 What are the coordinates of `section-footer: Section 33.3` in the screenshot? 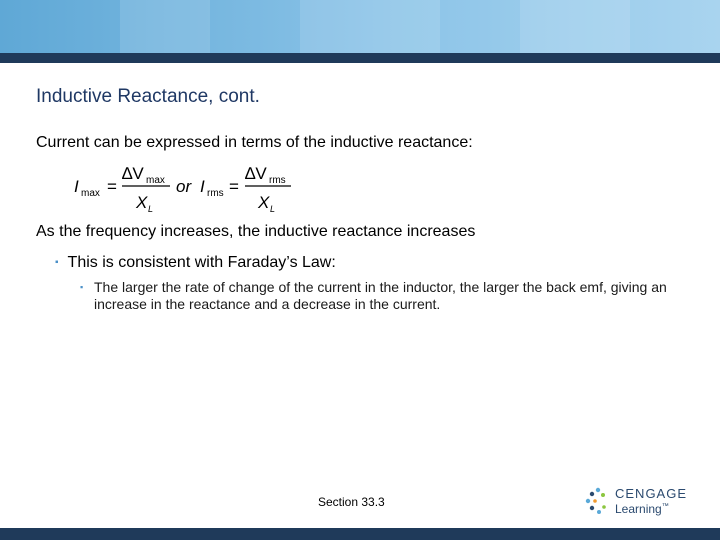 It's located at (351, 502).